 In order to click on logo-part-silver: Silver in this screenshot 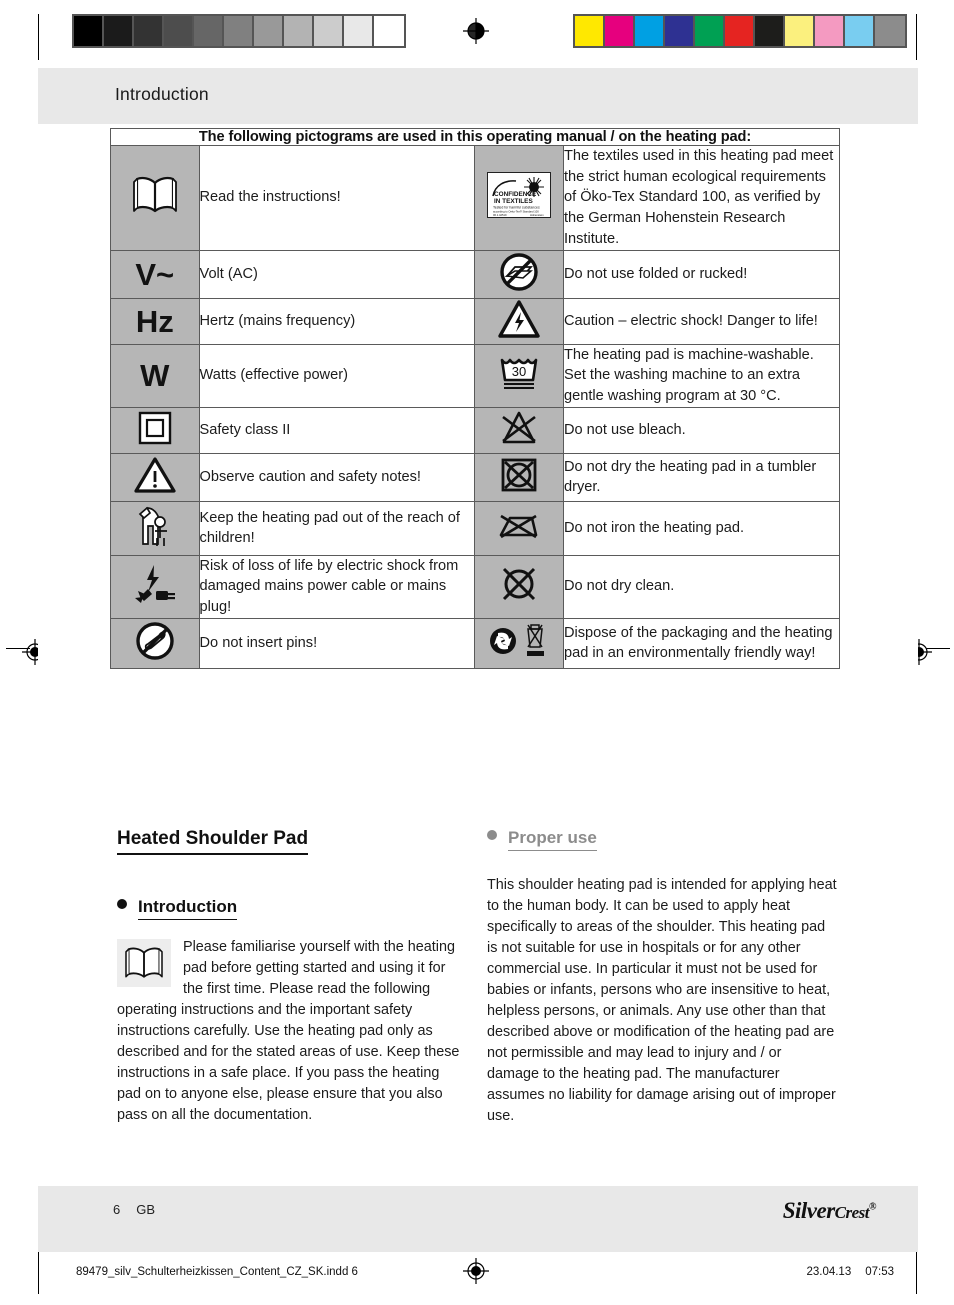, I will do `click(808, 1210)`.